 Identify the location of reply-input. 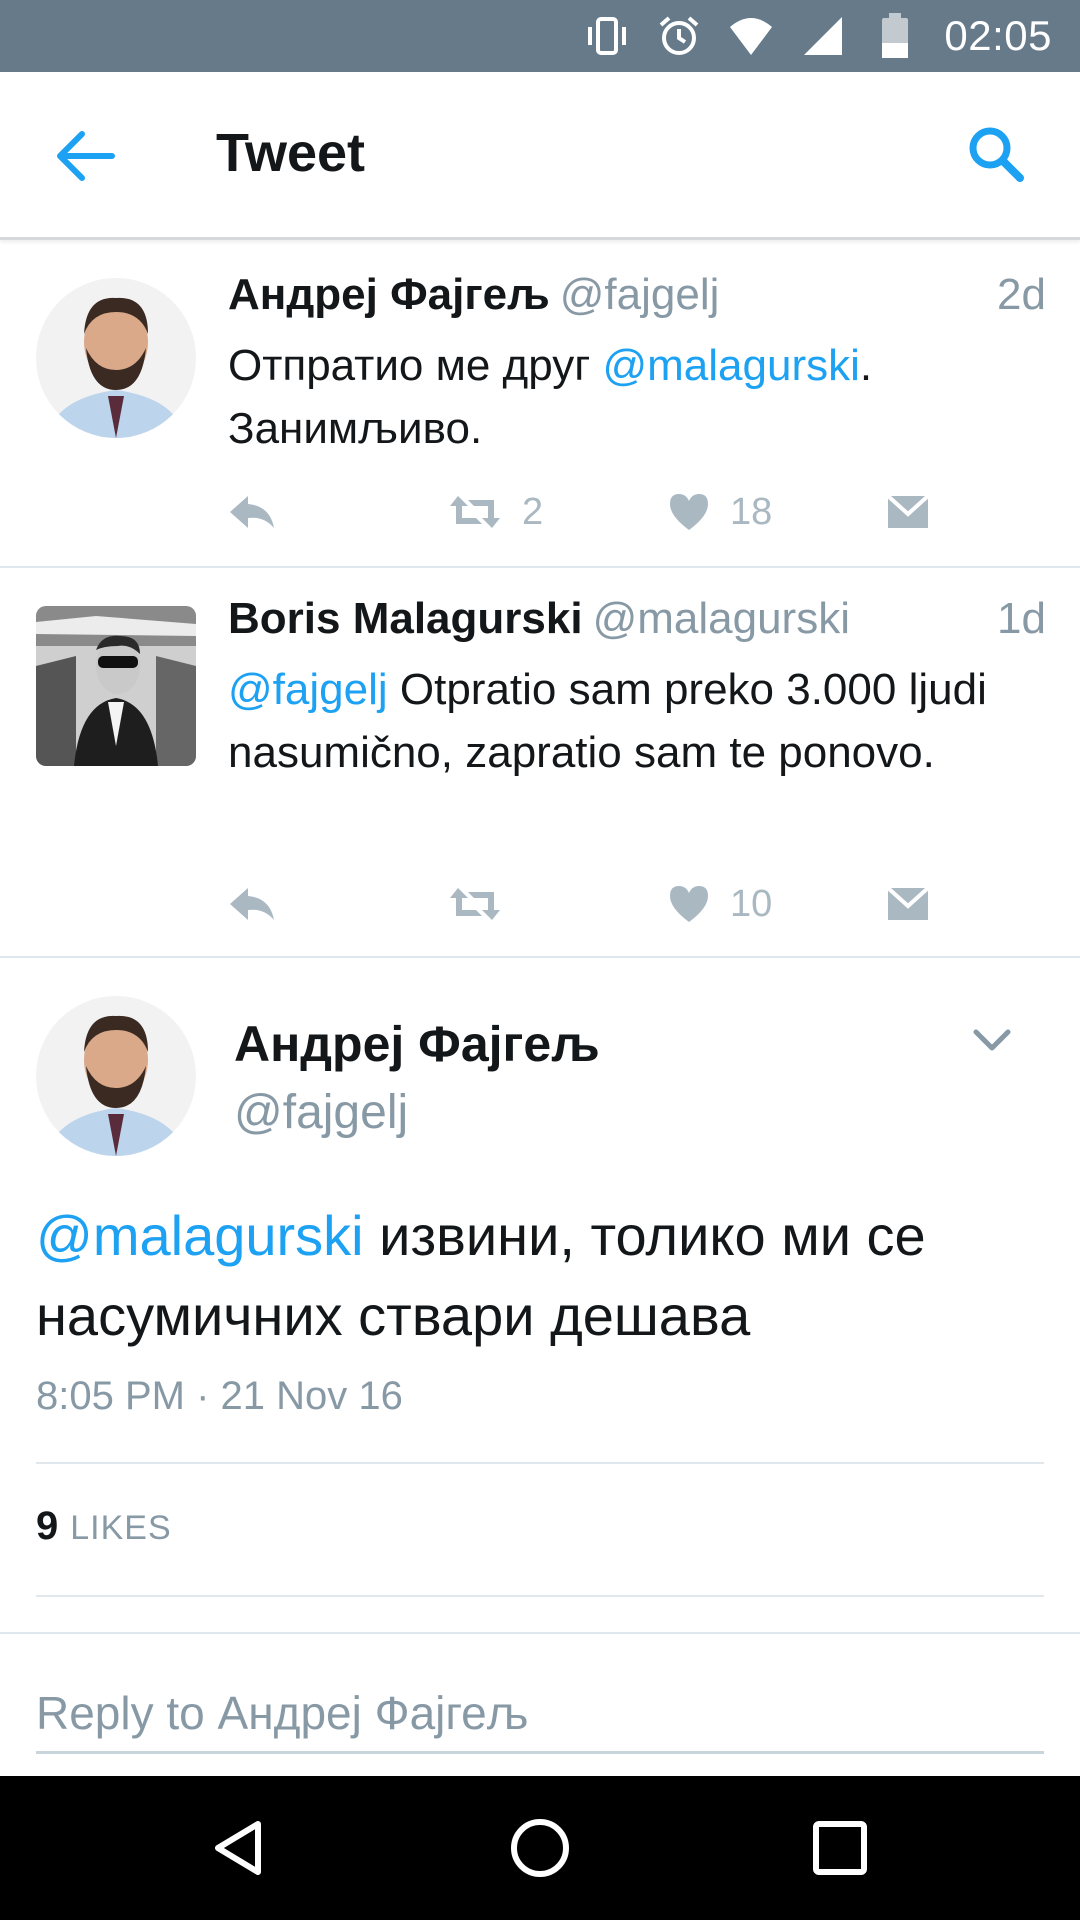
(540, 1714).